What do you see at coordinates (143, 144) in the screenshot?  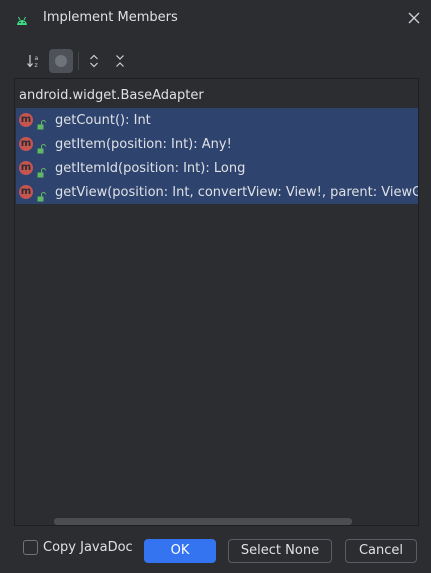 I see `member-label: getItem(position: Int): Any!` at bounding box center [143, 144].